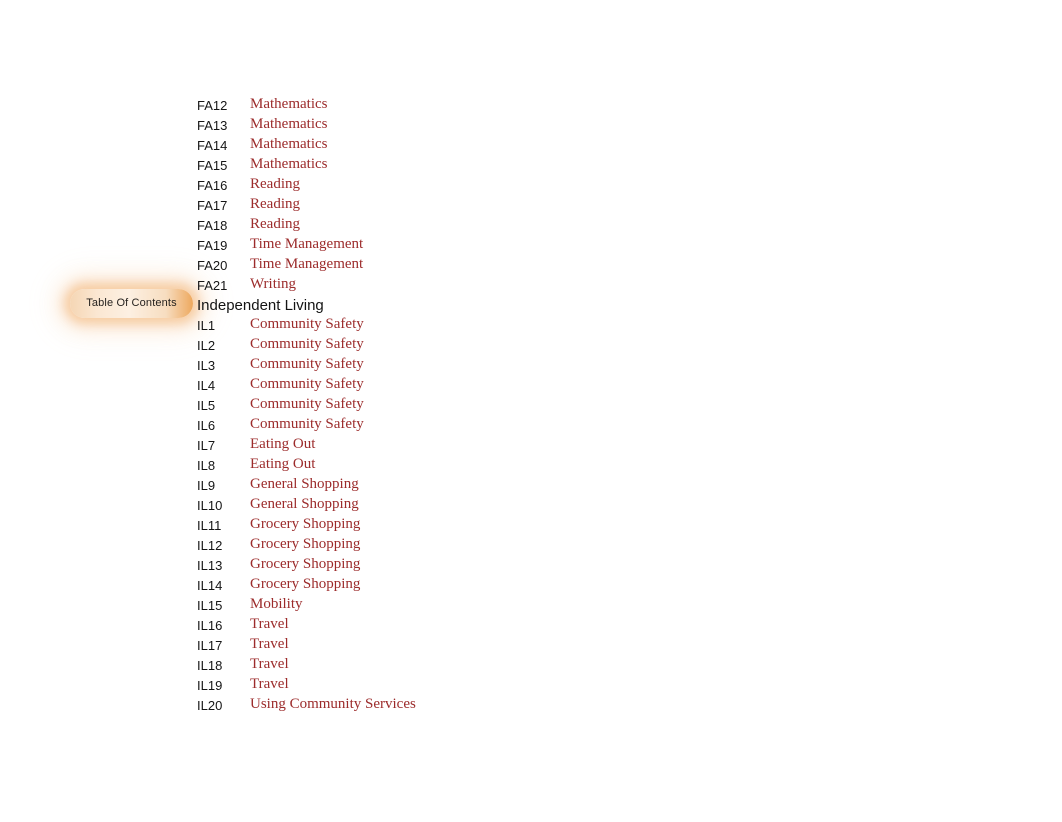 This screenshot has height=822, width=1062. What do you see at coordinates (206, 385) in the screenshot?
I see `toc-entry-code: IL4` at bounding box center [206, 385].